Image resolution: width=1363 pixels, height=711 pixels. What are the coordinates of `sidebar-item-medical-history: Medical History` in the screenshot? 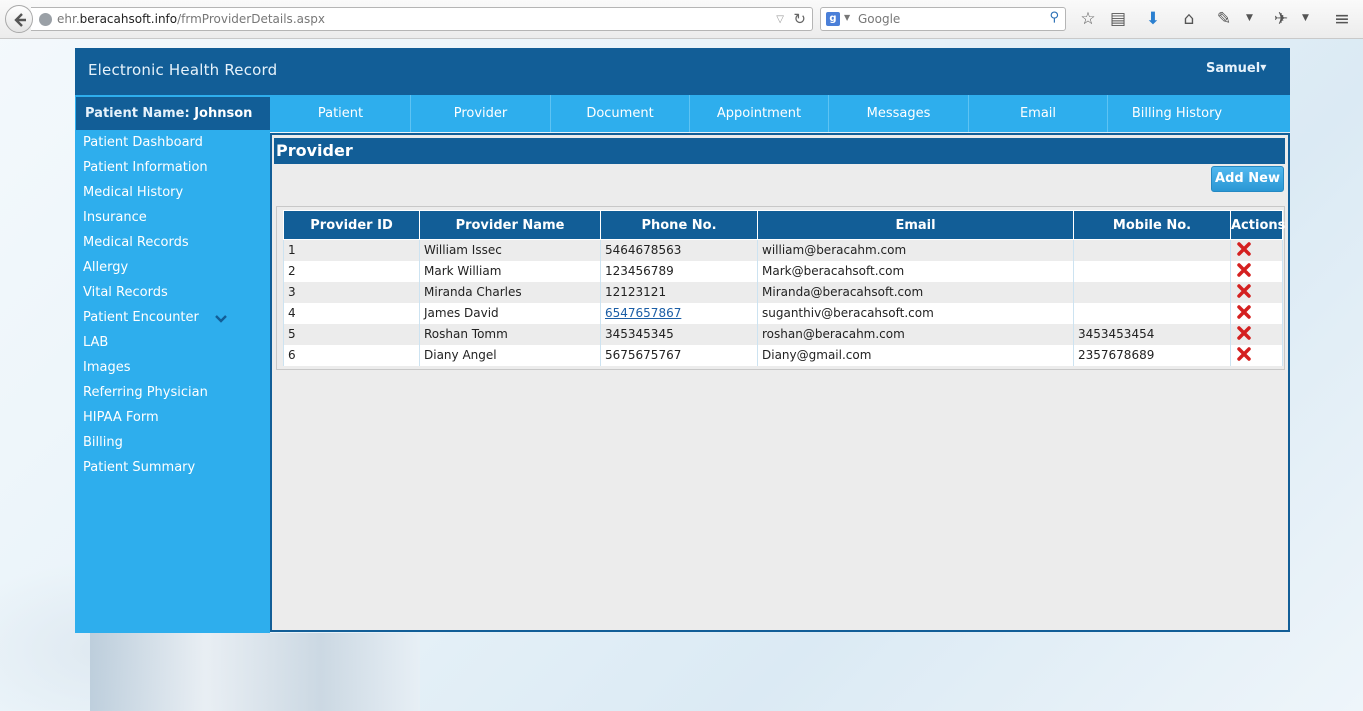 It's located at (133, 192).